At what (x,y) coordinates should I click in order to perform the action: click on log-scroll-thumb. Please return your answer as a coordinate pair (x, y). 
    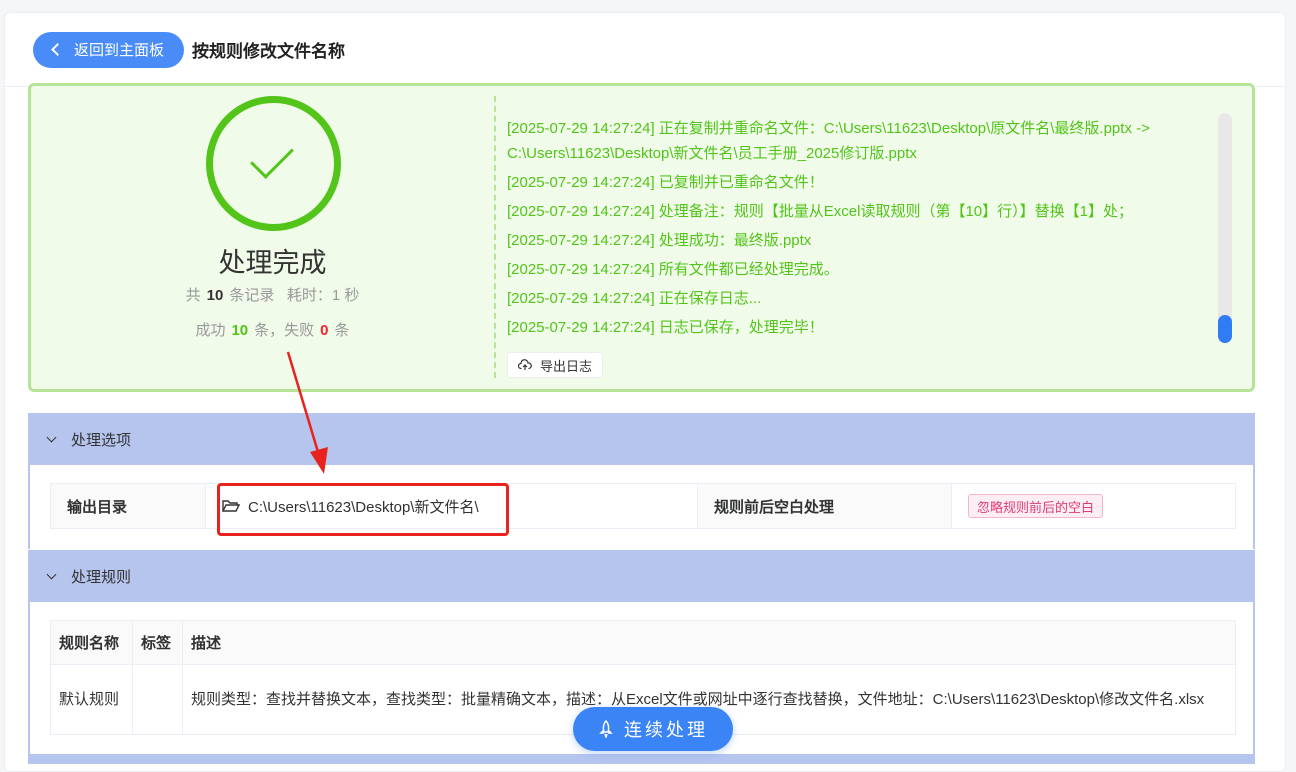
    Looking at the image, I should click on (1225, 329).